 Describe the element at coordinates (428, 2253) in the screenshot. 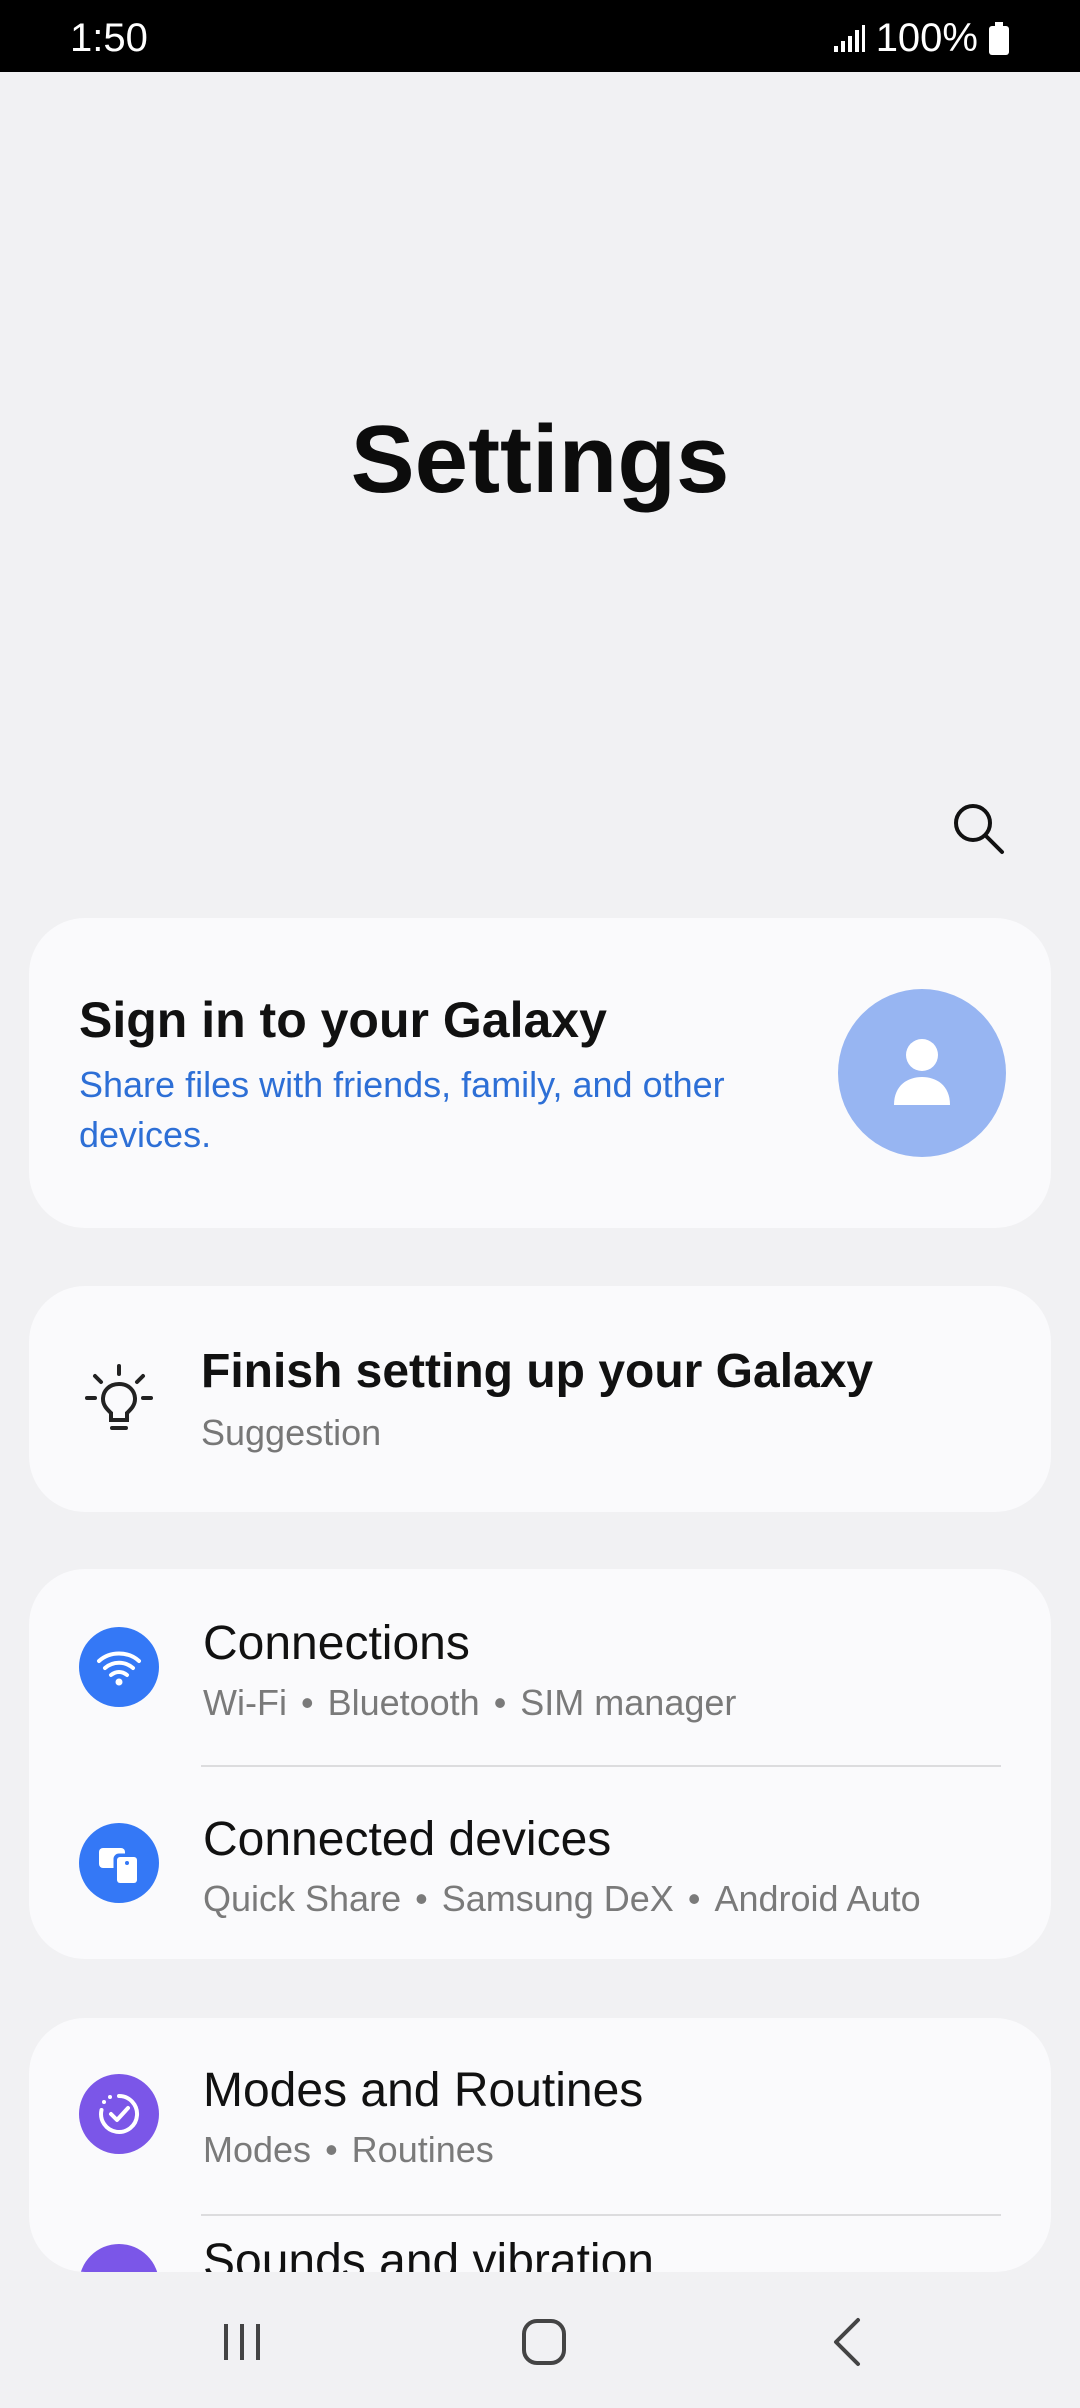

I see `menu-item-title: Sounds and vibration` at that location.